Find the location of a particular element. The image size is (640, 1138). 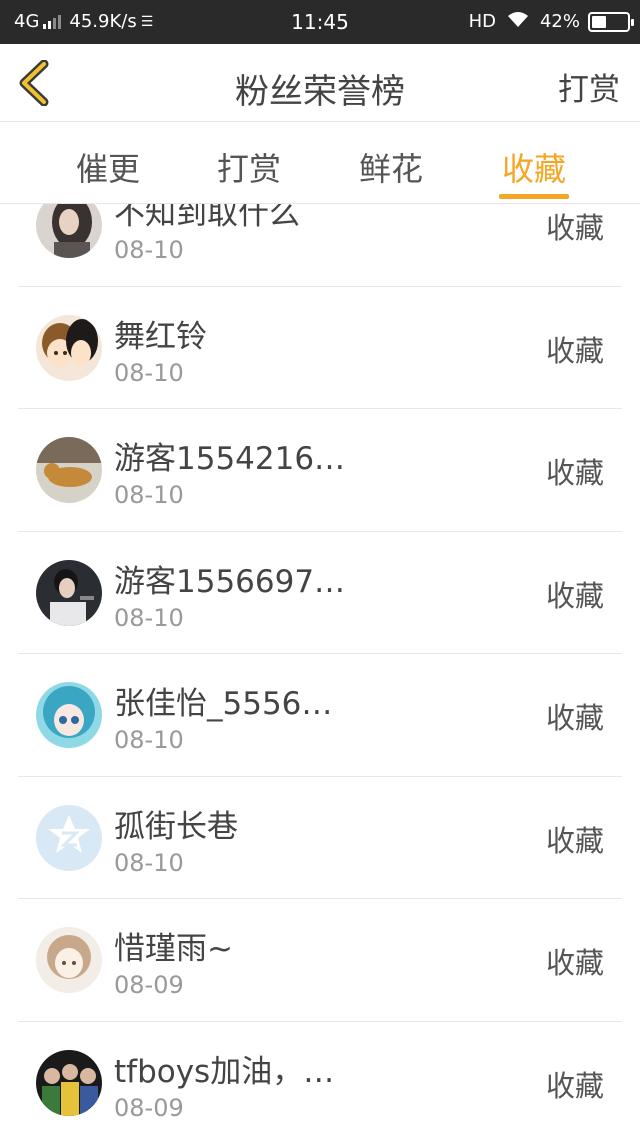

battery-fill is located at coordinates (599, 21).